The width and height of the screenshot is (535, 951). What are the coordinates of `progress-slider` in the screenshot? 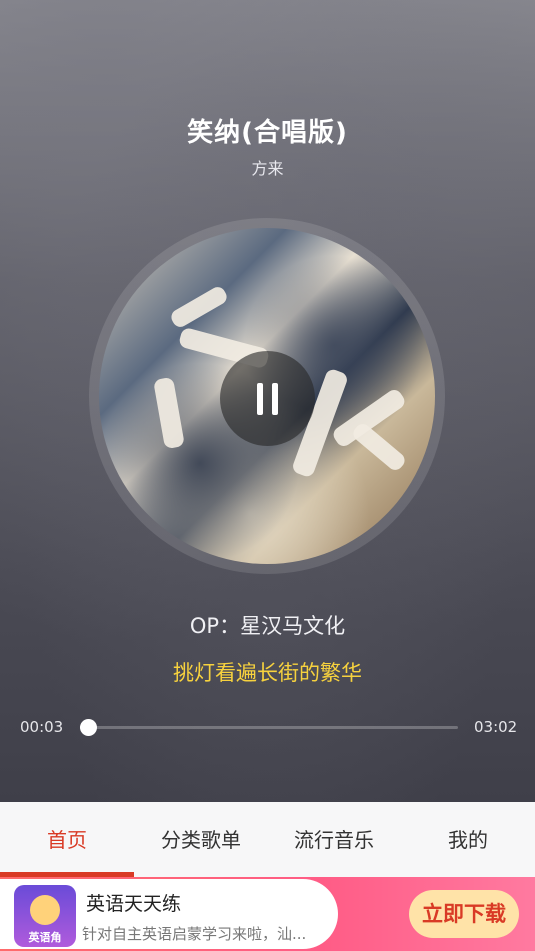 It's located at (268, 727).